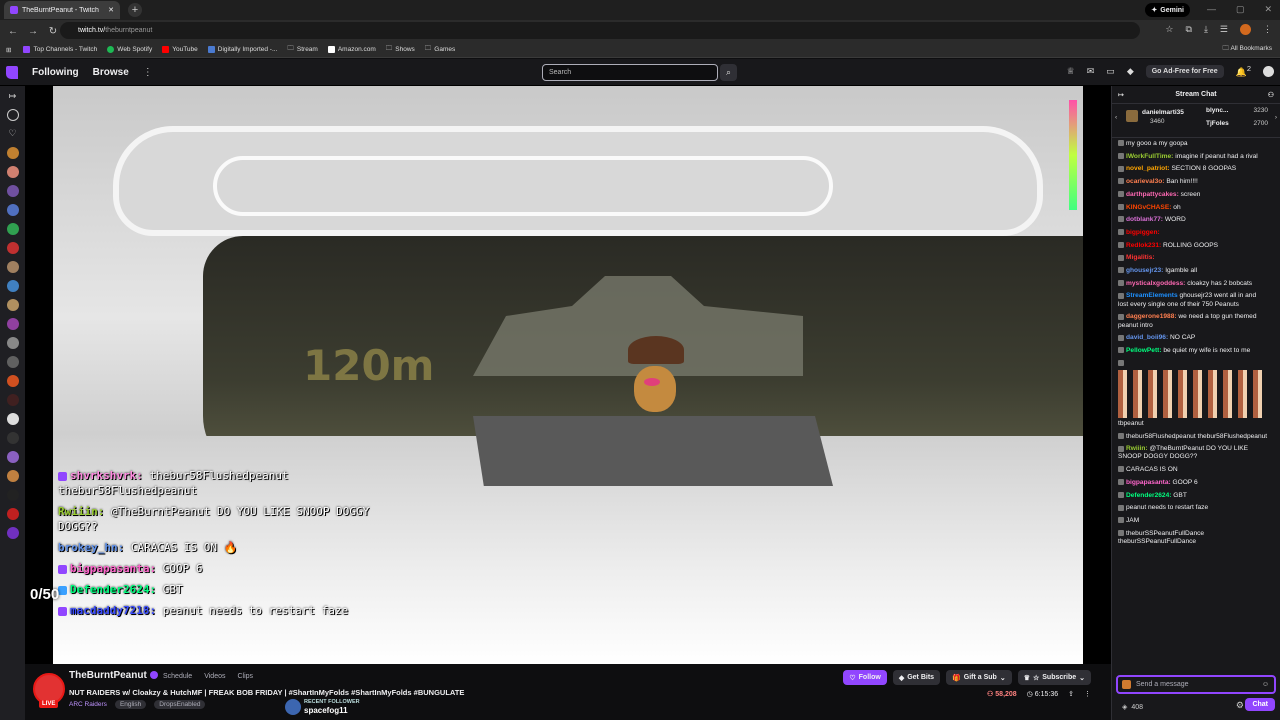  Describe the element at coordinates (1243, 71) in the screenshot. I see `notifications-icon: 🔔2` at that location.